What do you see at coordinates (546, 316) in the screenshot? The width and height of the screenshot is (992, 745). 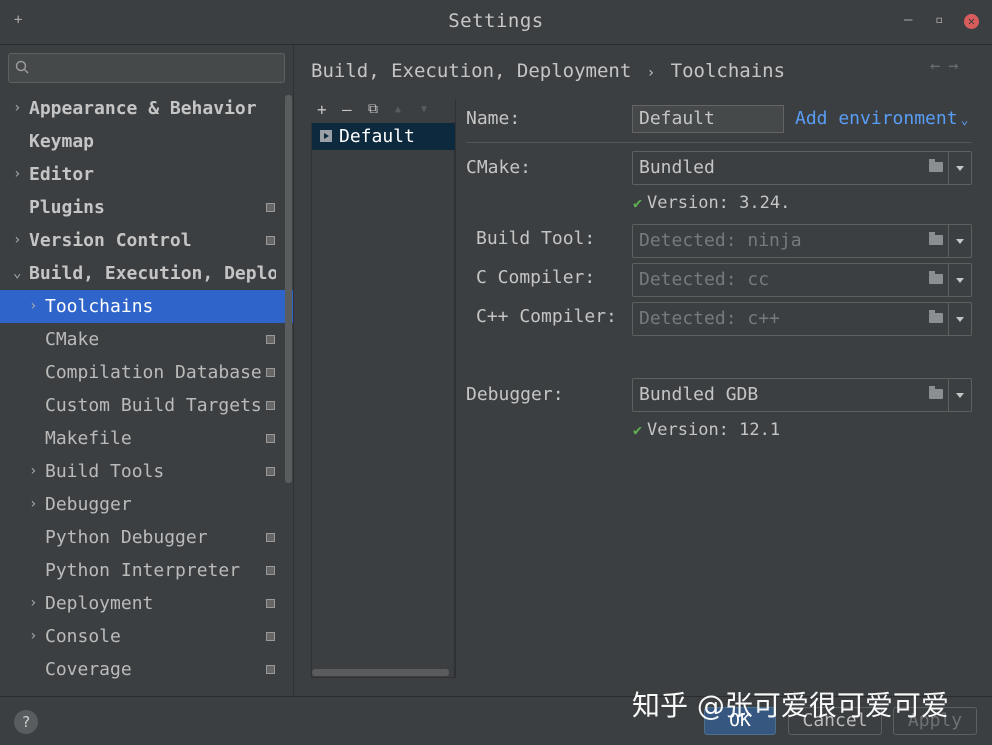 I see `cpp-compiler-label: C++ Compiler:` at bounding box center [546, 316].